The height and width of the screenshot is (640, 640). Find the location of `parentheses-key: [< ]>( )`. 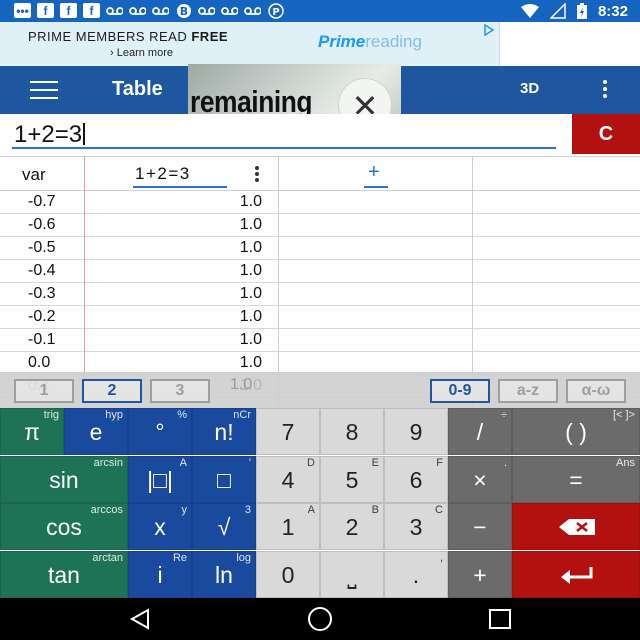

parentheses-key: [< ]>( ) is located at coordinates (576, 431).